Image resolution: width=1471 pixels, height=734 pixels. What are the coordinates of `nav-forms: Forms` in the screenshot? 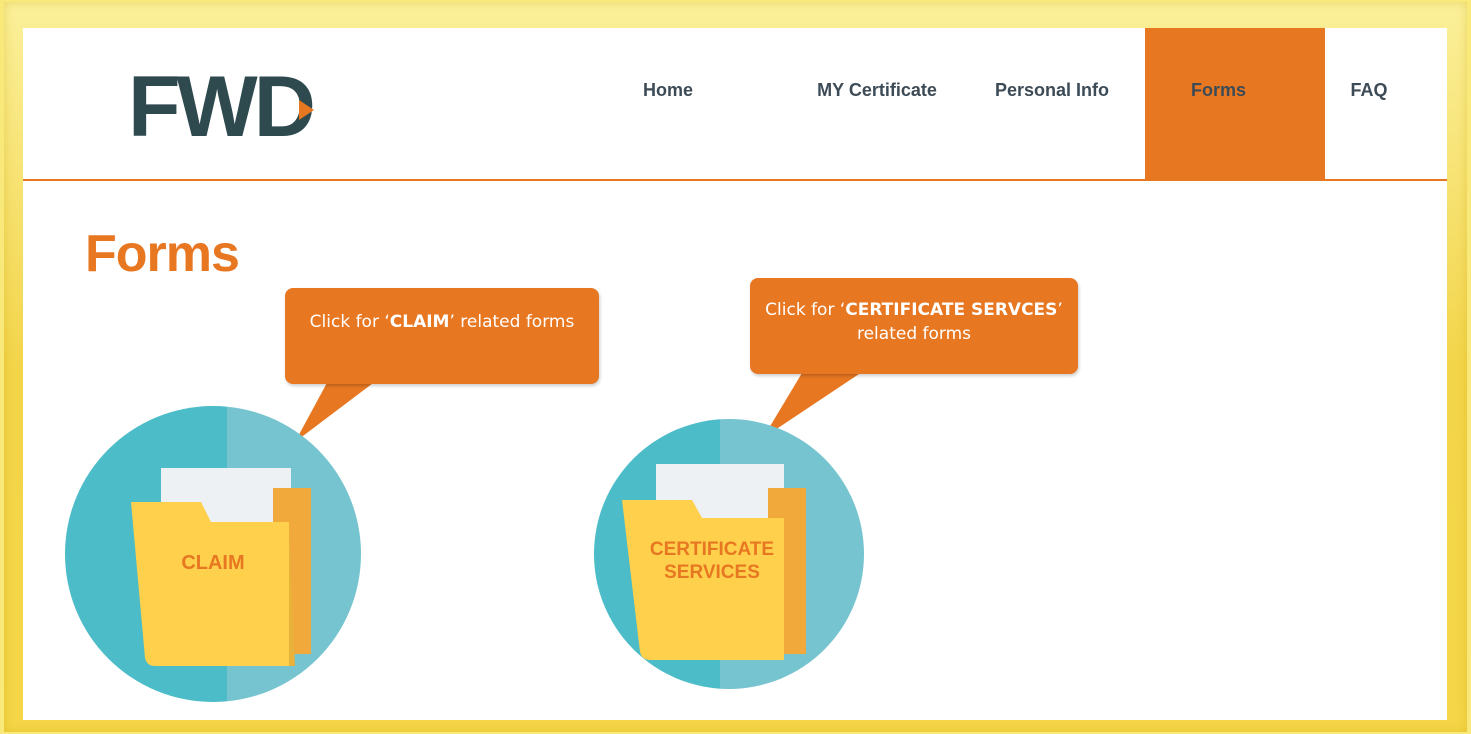 It's located at (1235, 103).